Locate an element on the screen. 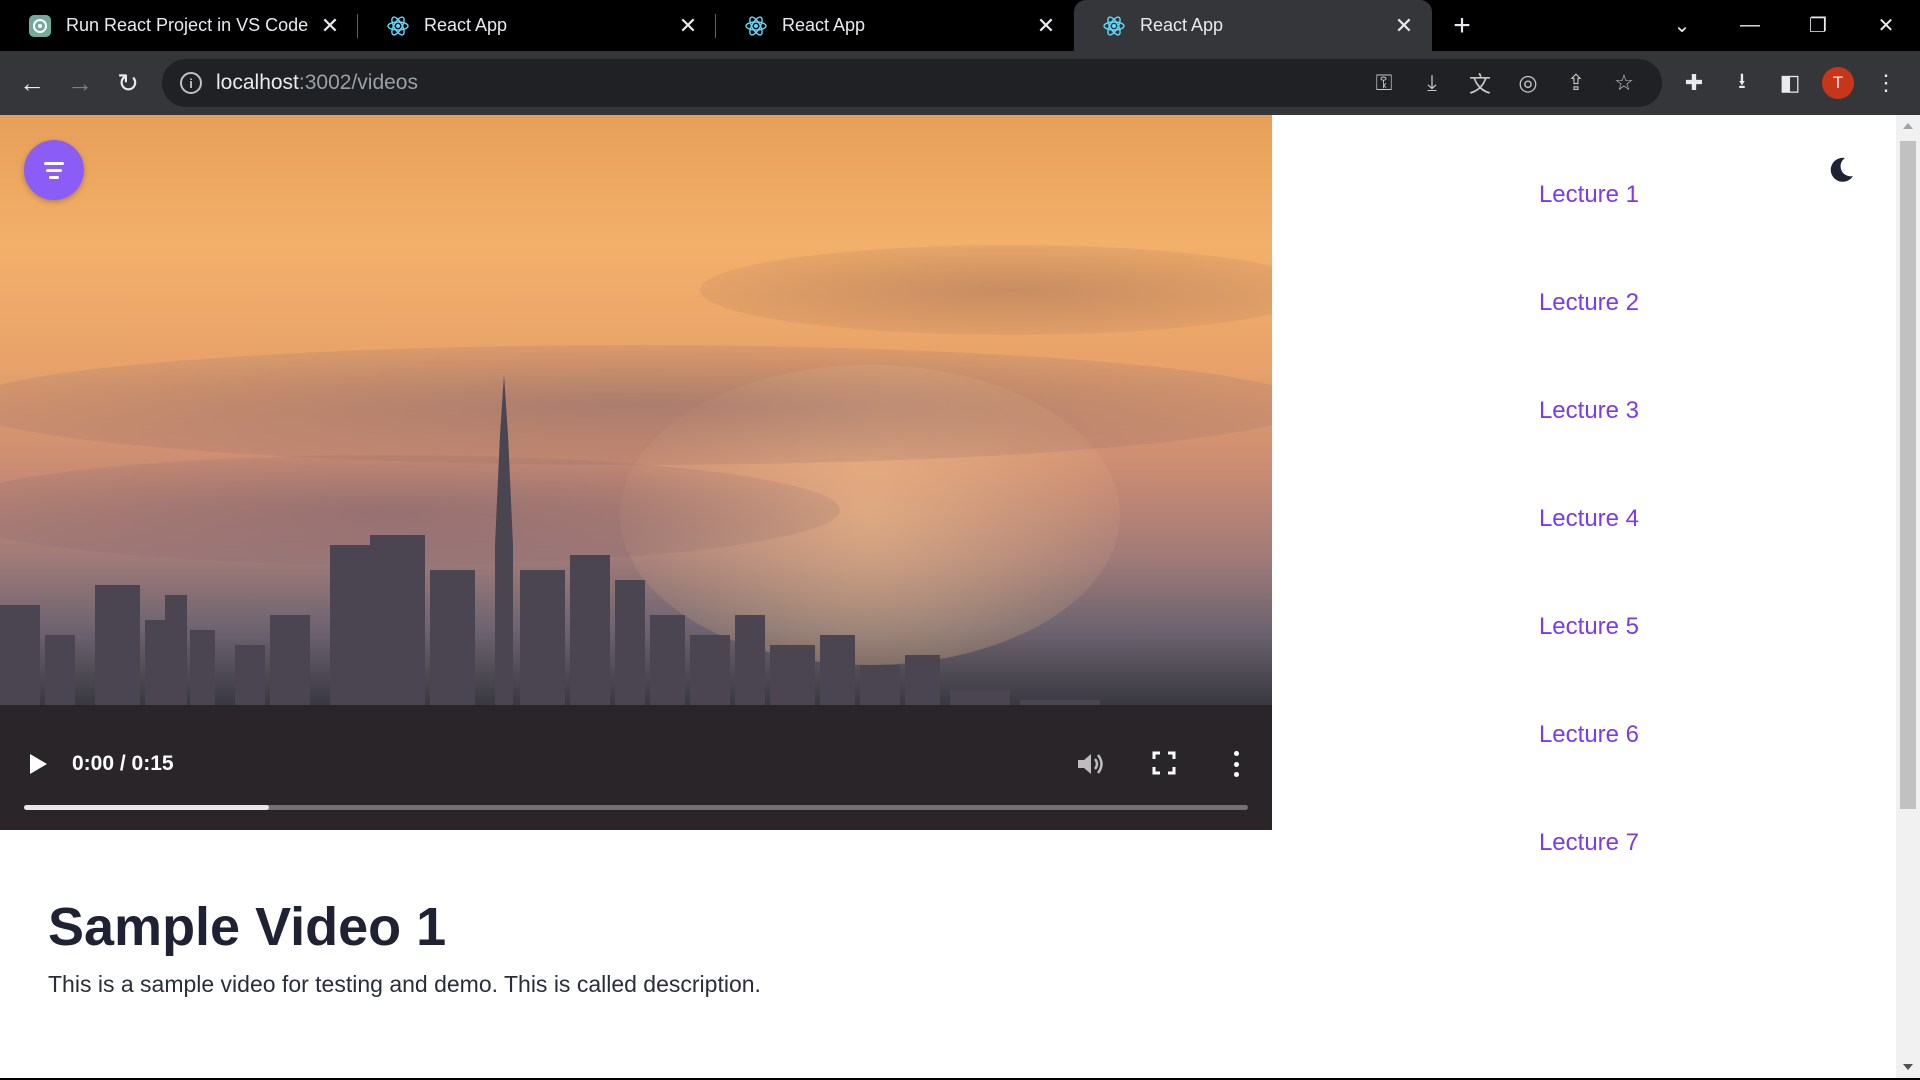 This screenshot has height=1080, width=1920. lecture-link-1: Lecture 1 is located at coordinates (1589, 195).